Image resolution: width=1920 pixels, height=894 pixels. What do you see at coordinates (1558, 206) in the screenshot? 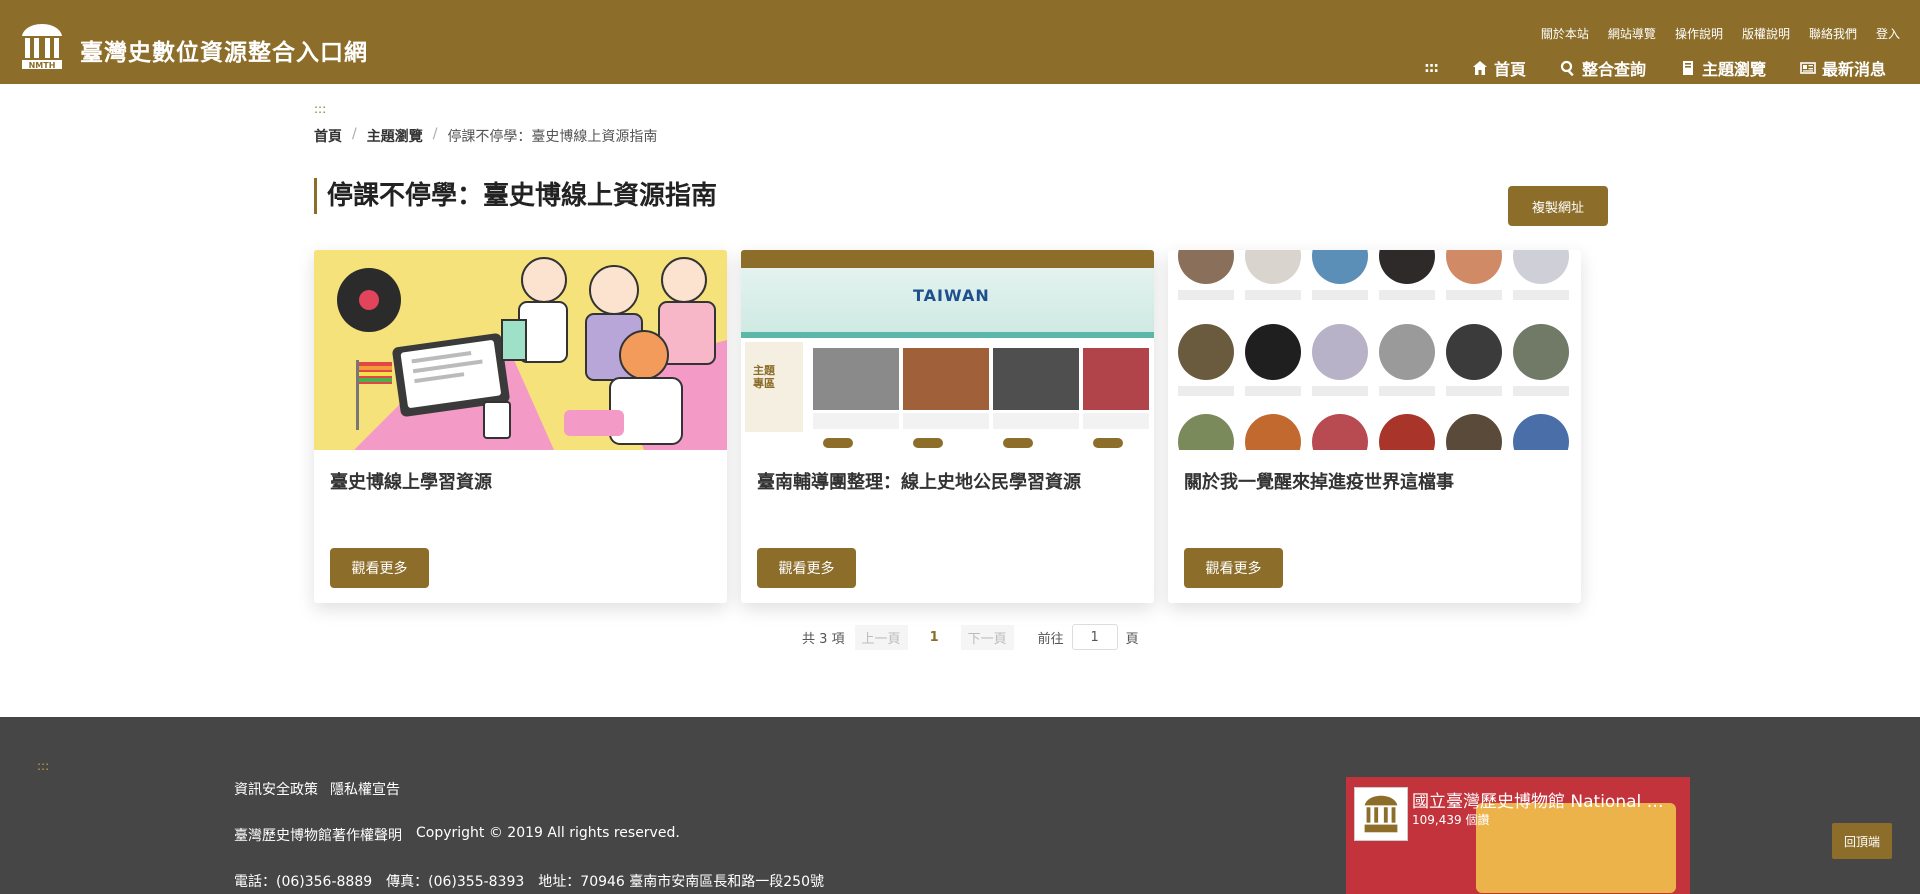
I see `copy-url-button: 複製網址` at bounding box center [1558, 206].